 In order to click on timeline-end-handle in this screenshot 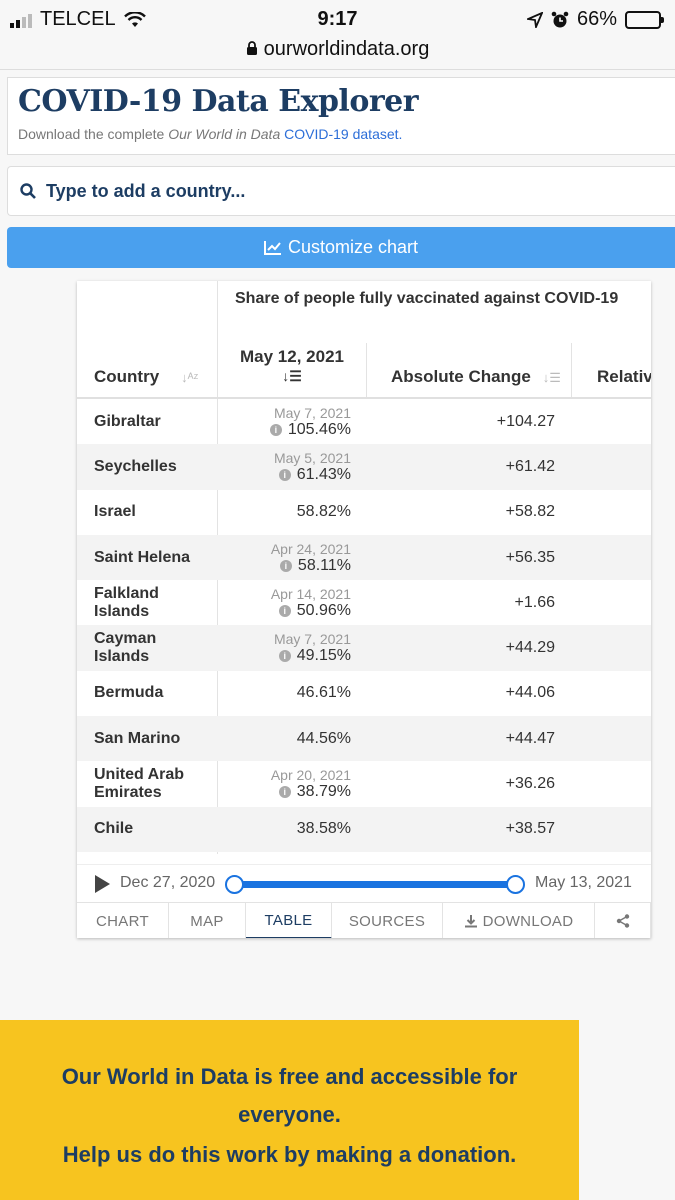, I will do `click(515, 884)`.